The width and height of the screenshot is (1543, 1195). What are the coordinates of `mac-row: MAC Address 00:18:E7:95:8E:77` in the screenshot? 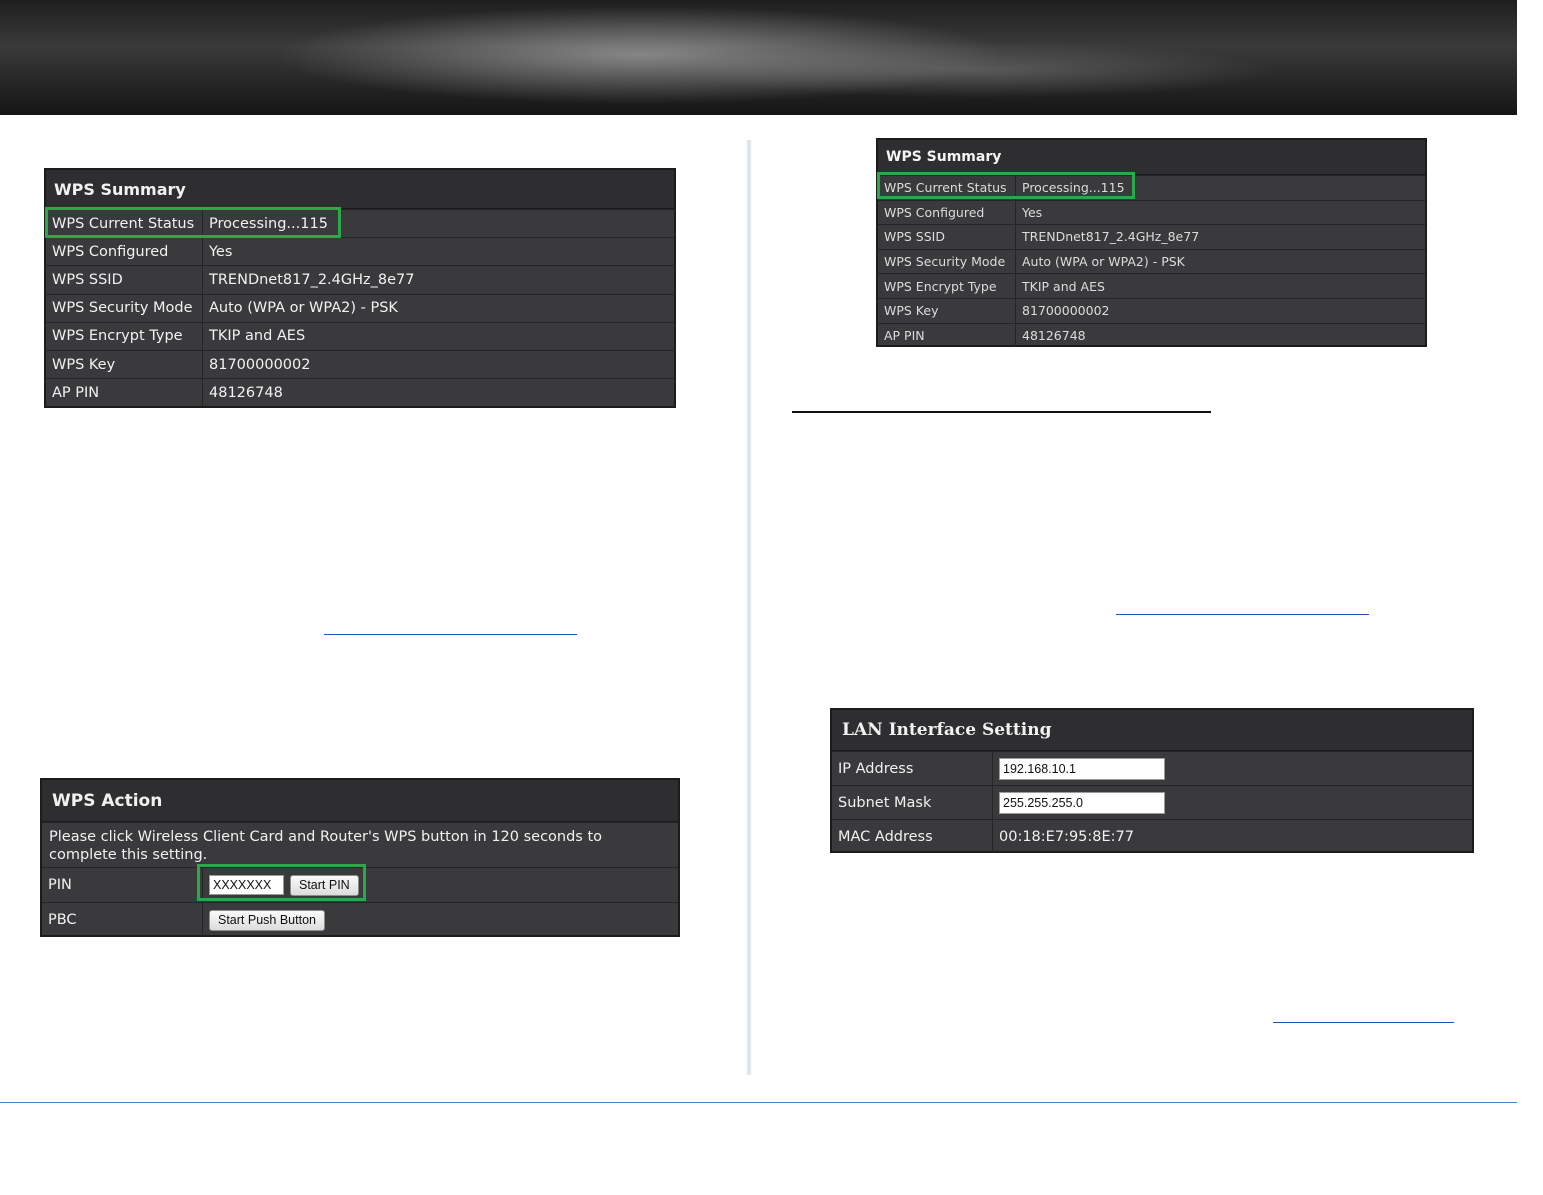 It's located at (1152, 836).